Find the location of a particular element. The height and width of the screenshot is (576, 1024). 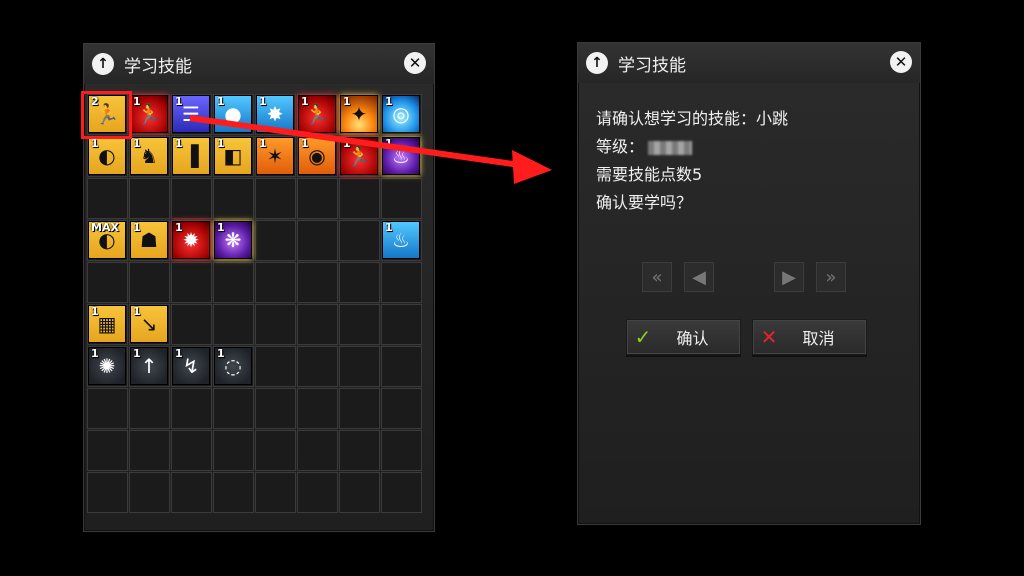

skill-icon: ◎ 1 is located at coordinates (401, 114).